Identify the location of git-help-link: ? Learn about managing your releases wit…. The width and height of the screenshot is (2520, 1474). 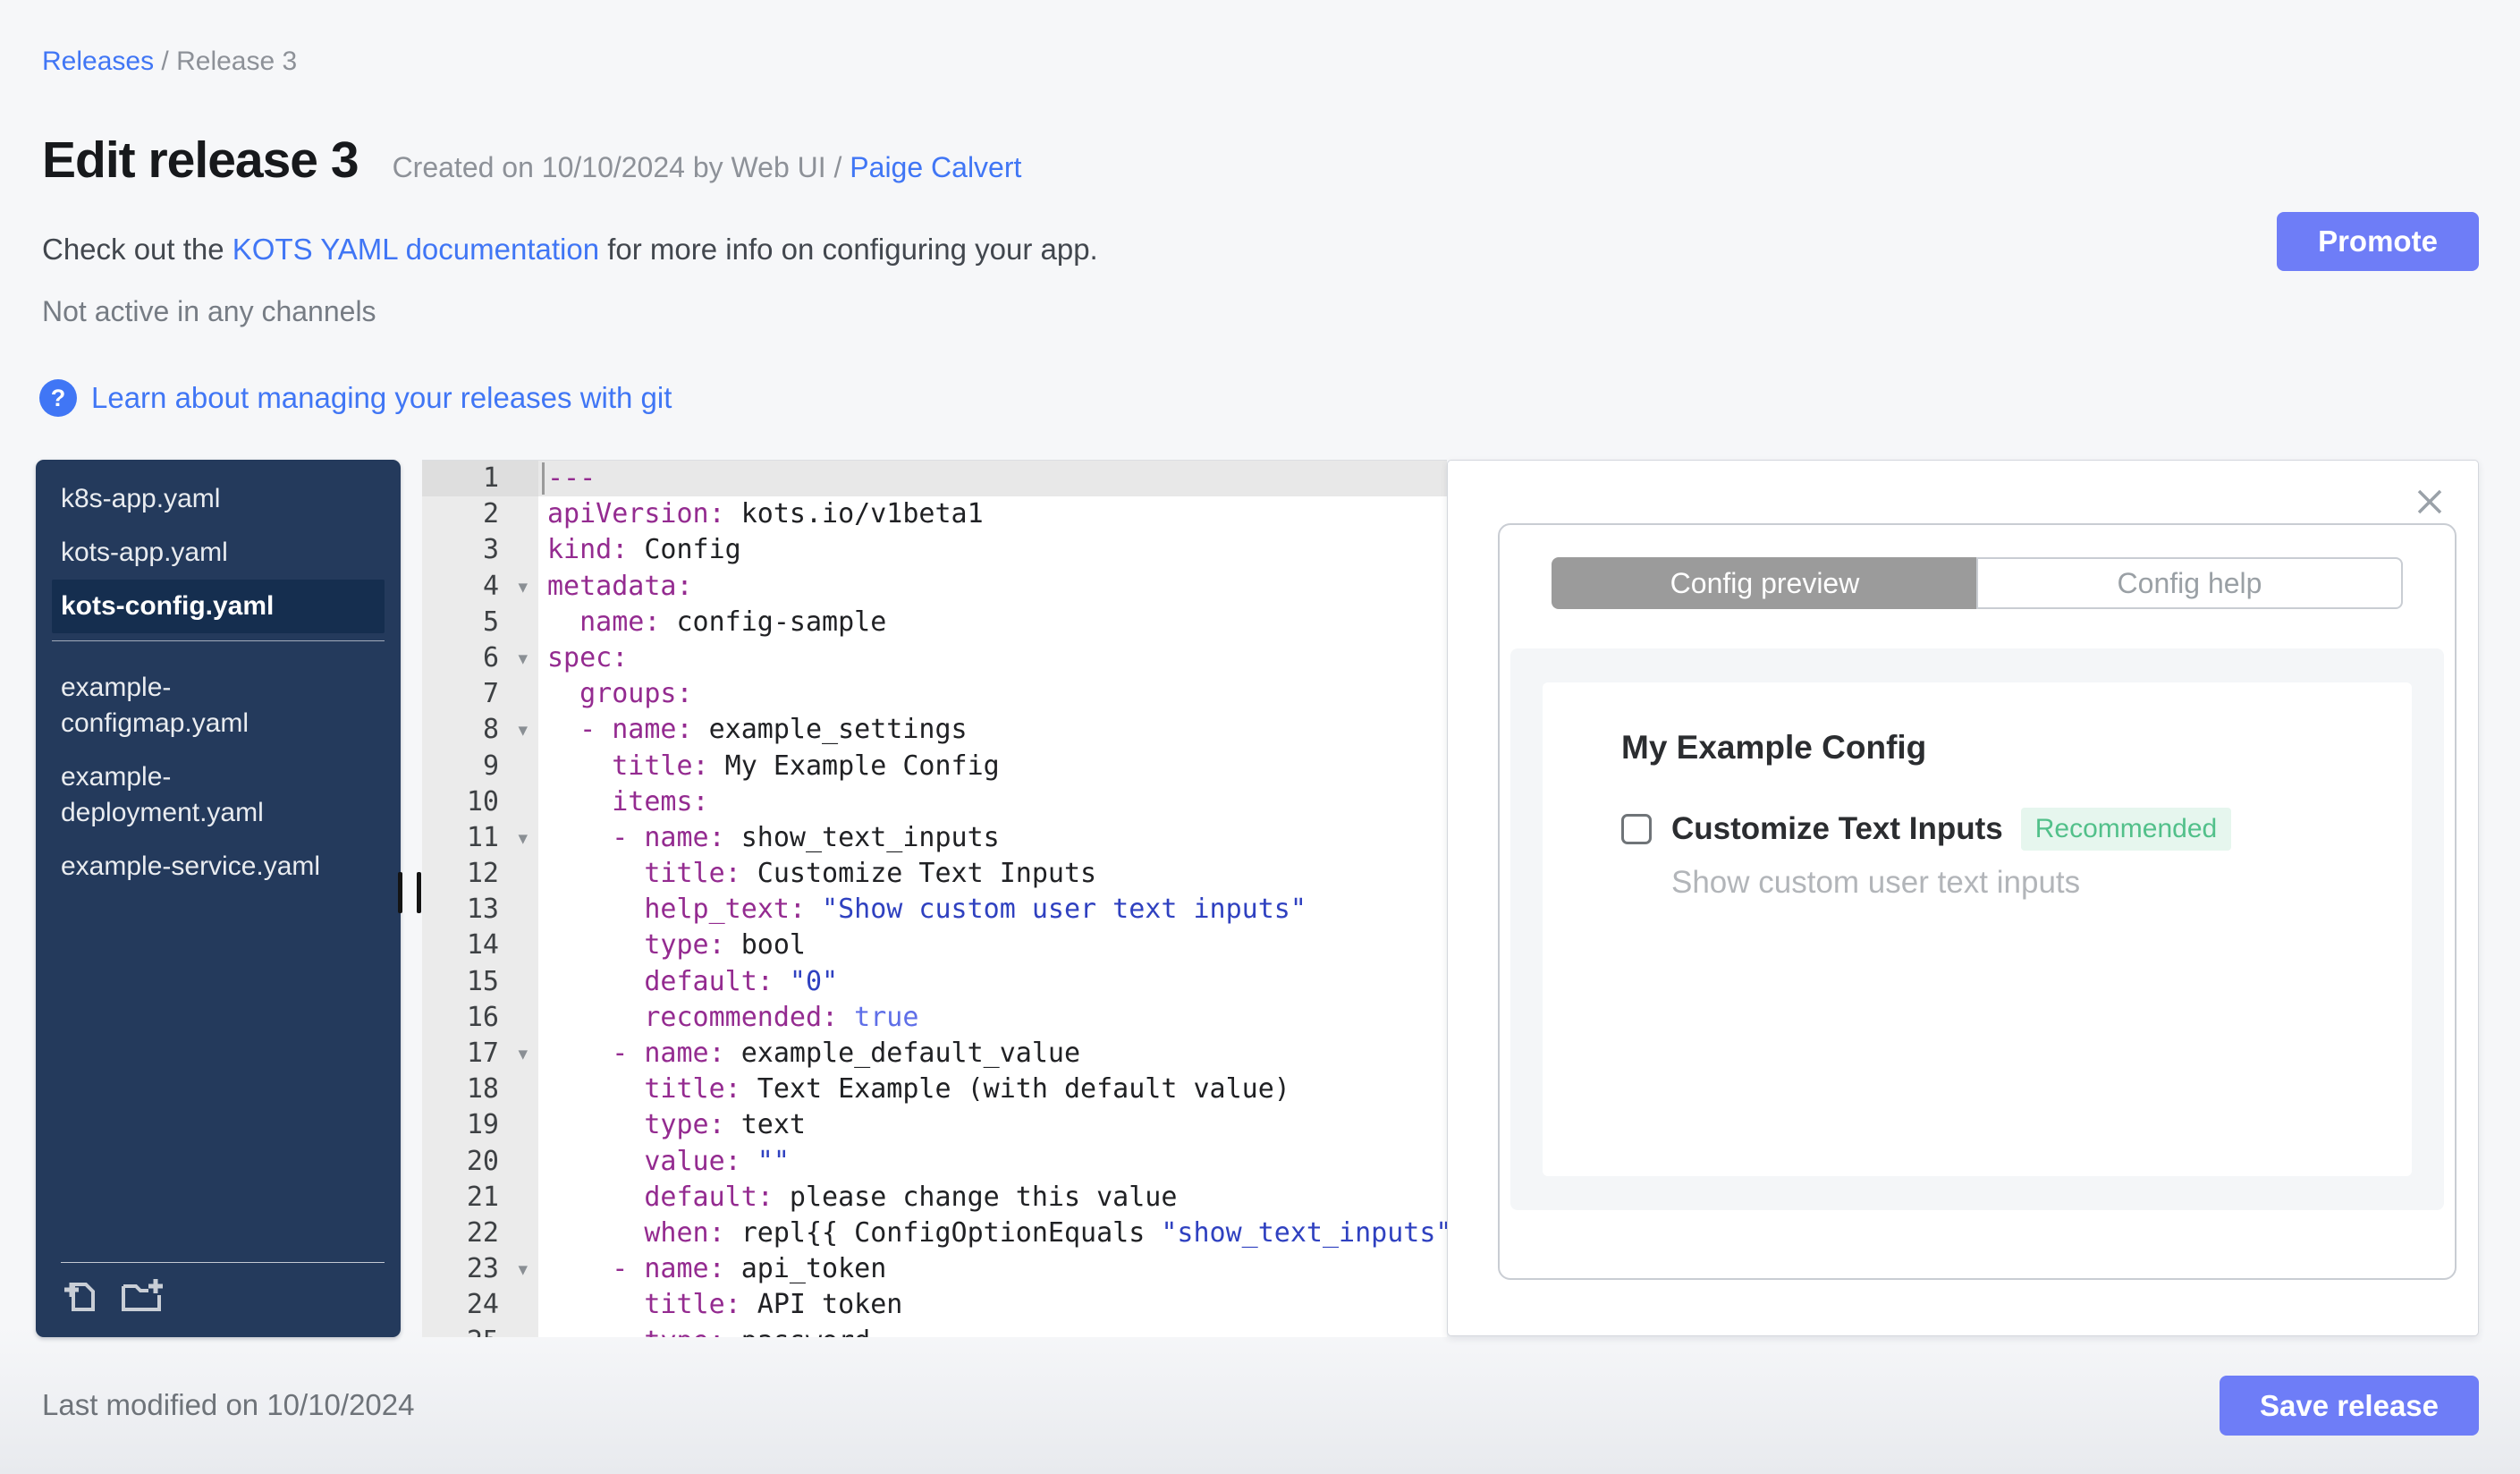
(355, 398).